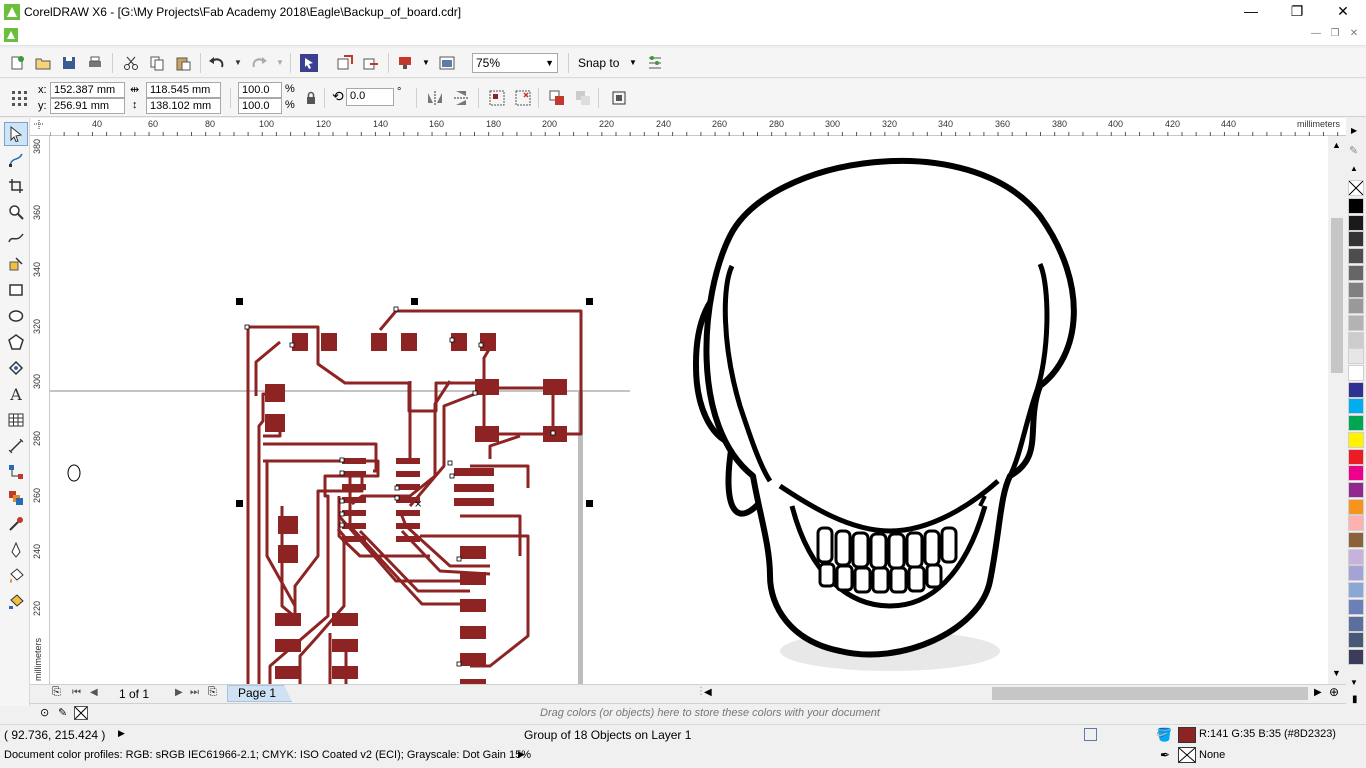 This screenshot has height=768, width=1366. I want to click on no-color-swatch, so click(1356, 188).